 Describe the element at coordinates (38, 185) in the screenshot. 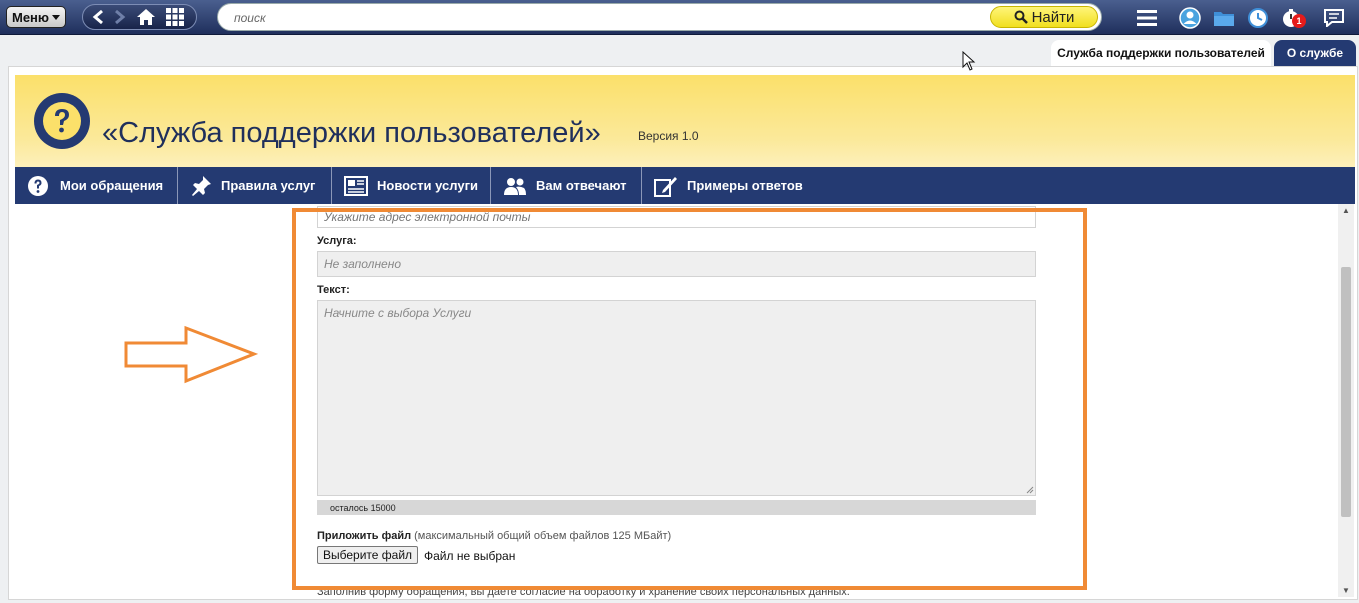

I see `question-icon` at that location.